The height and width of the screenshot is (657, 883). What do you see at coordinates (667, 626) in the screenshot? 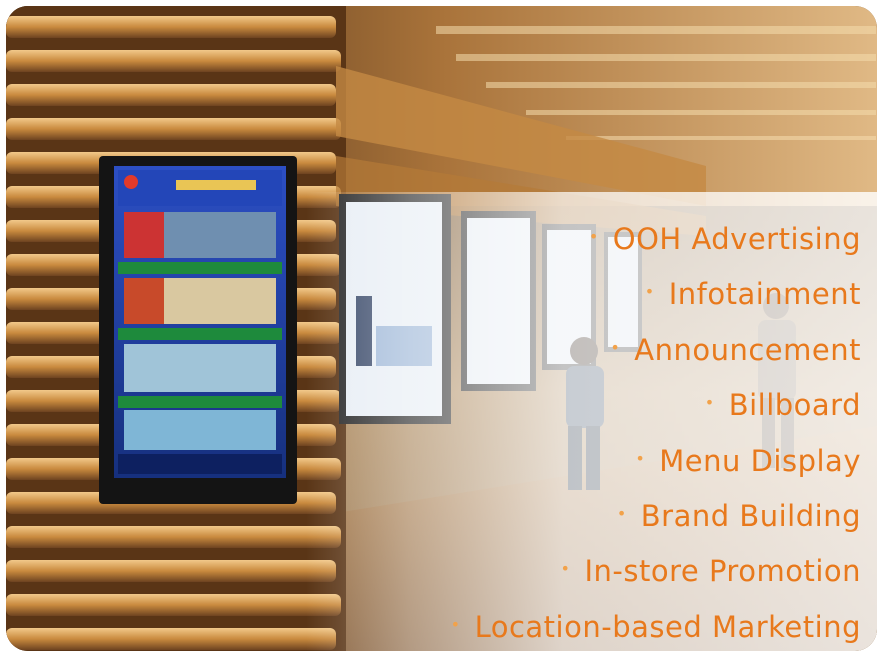
I see `feature-label: Location-based Marketing` at bounding box center [667, 626].